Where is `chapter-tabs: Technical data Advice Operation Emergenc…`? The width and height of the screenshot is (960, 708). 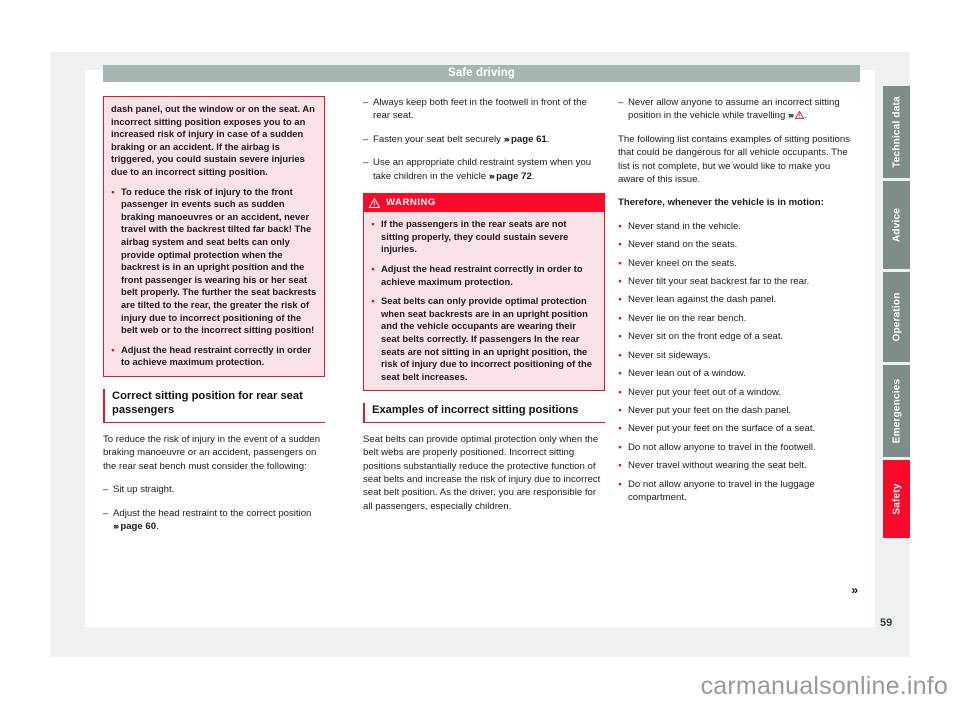 chapter-tabs: Technical data Advice Operation Emergenc… is located at coordinates (896, 313).